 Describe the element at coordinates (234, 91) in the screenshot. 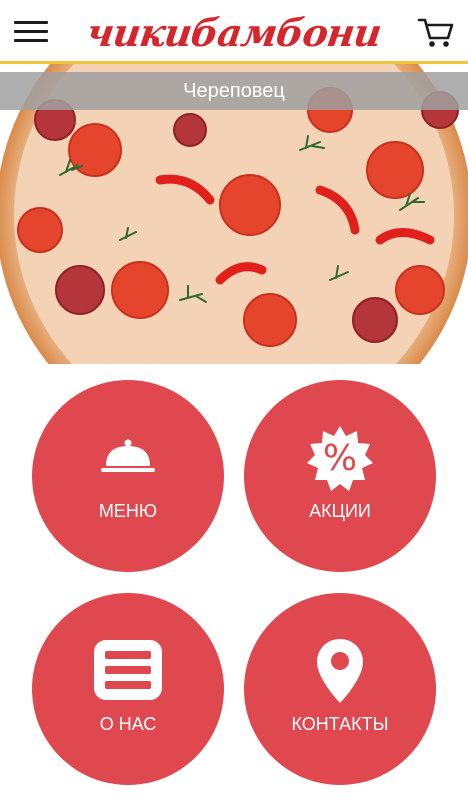

I see `city-selector: Череповец` at that location.